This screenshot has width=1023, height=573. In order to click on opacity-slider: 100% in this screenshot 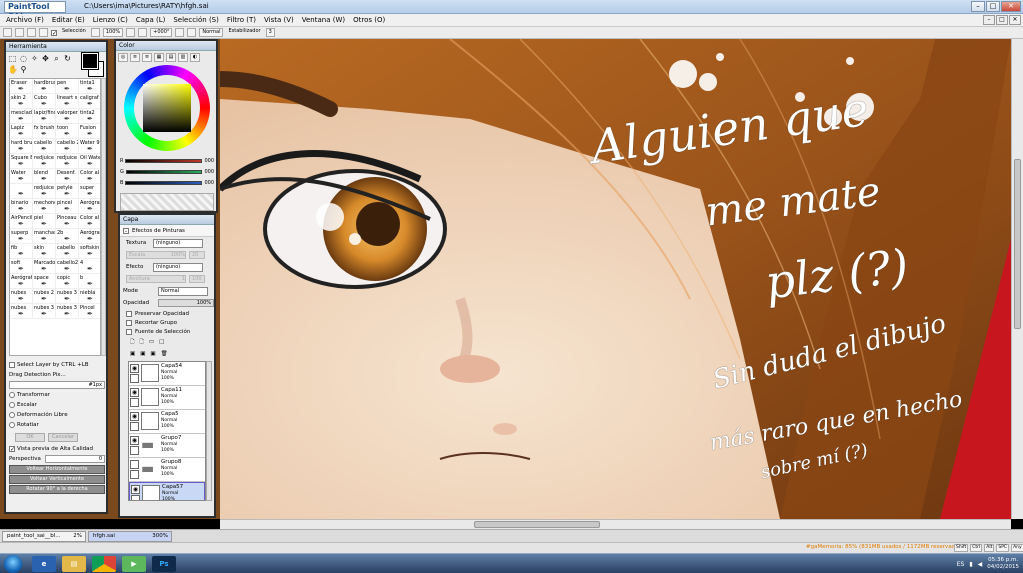, I will do `click(186, 303)`.